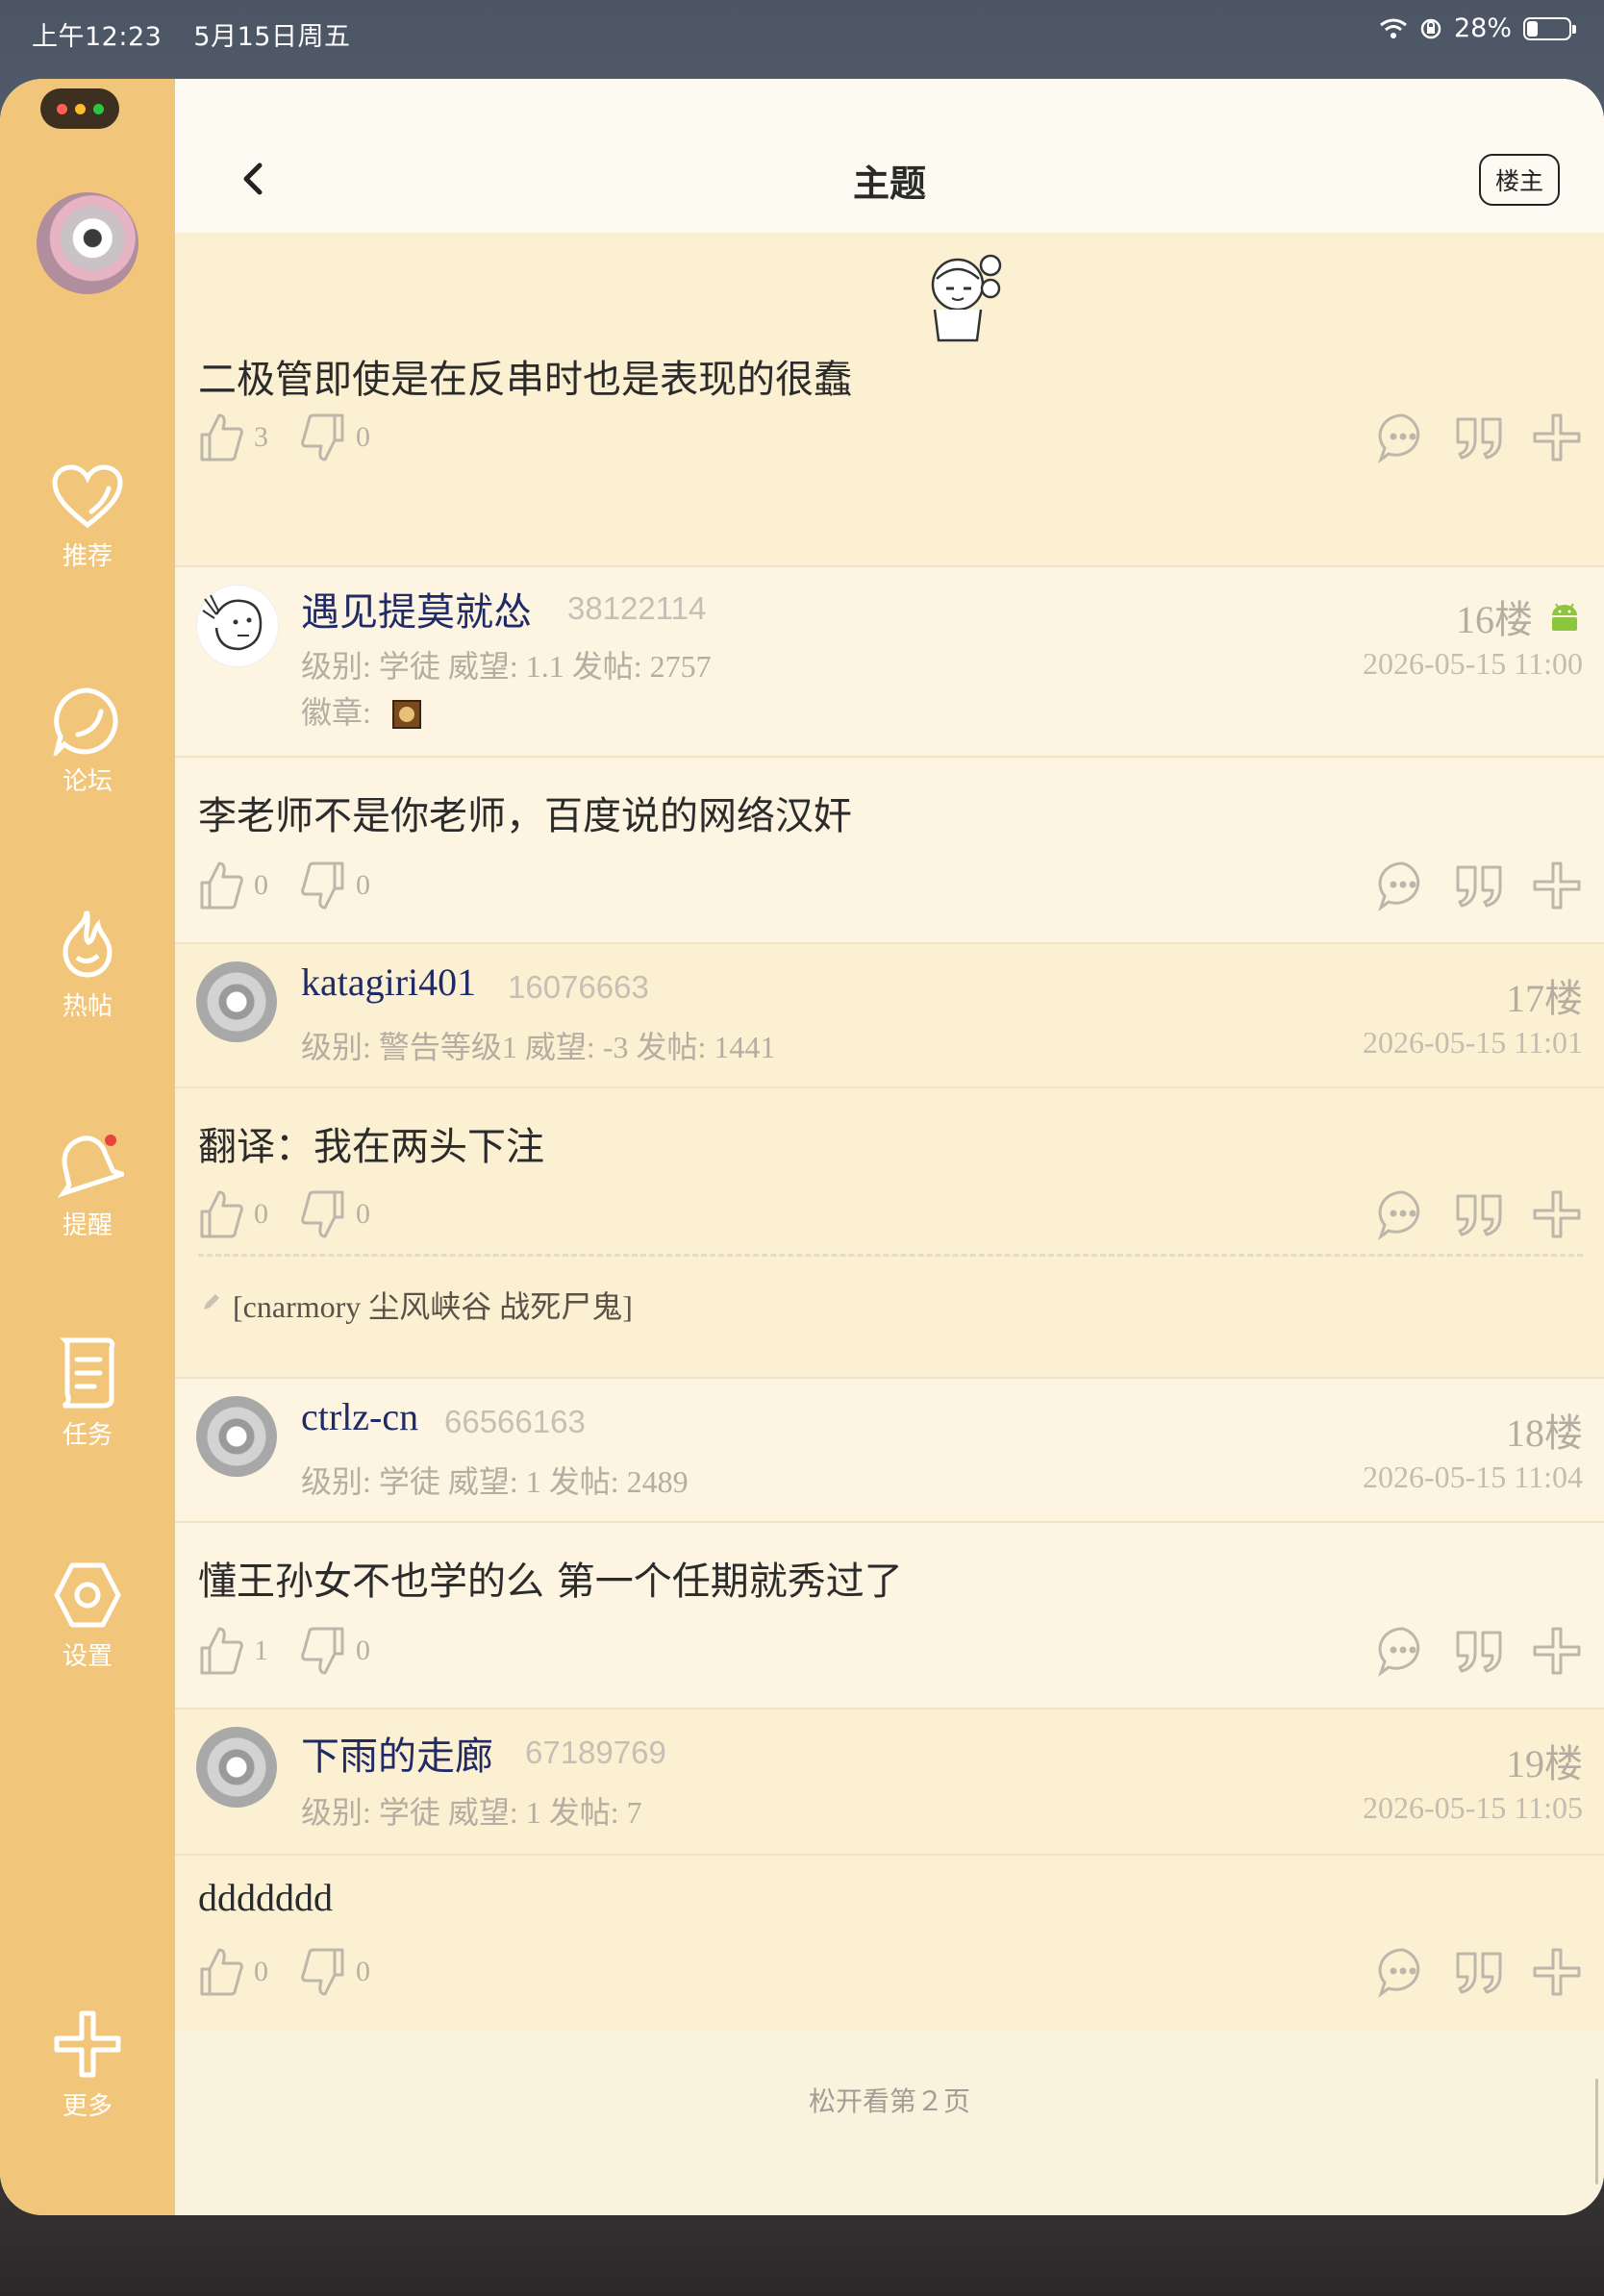 Image resolution: width=1604 pixels, height=2296 pixels. I want to click on post-content: 翻译：我在两头下注, so click(371, 1147).